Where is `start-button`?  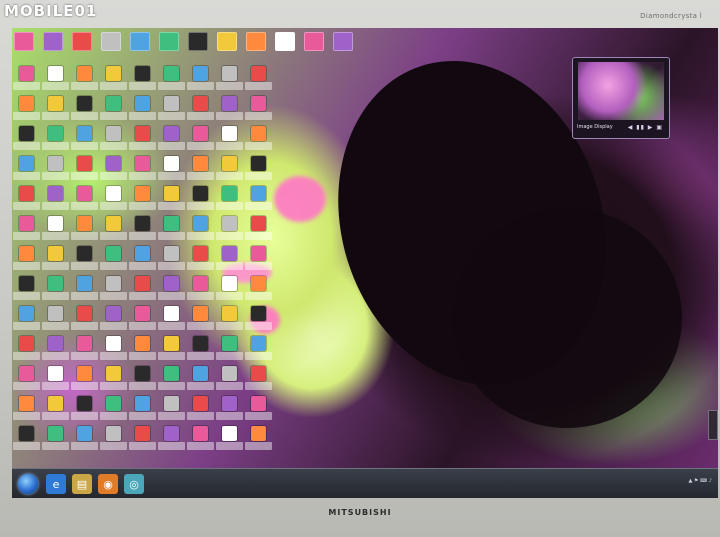
start-button is located at coordinates (28, 484).